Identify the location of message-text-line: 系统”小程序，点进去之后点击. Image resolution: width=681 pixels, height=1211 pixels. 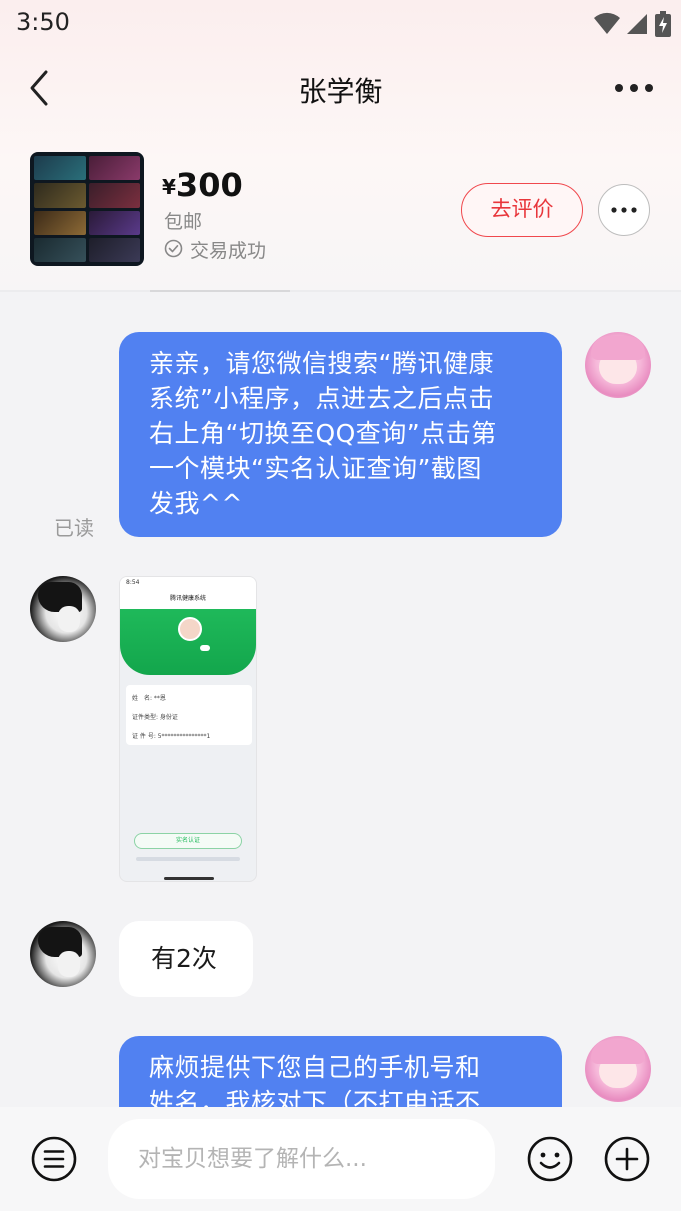
(321, 398).